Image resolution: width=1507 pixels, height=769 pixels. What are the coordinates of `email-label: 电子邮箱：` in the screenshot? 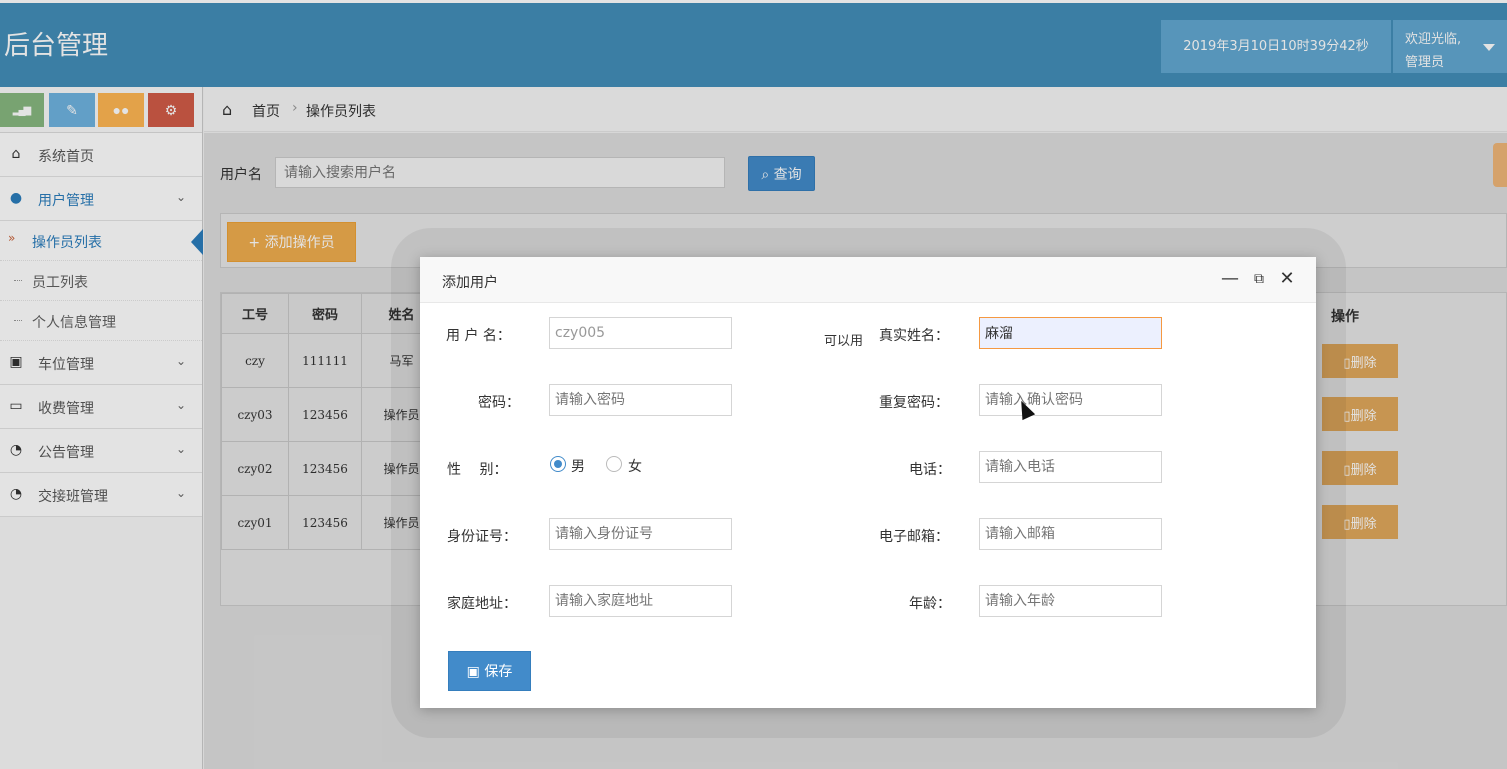 It's located at (914, 537).